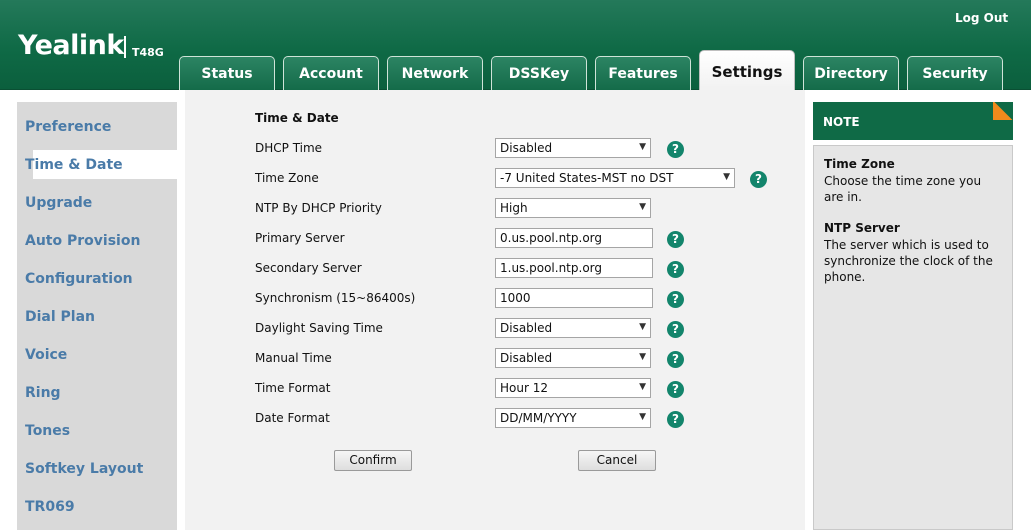 The height and width of the screenshot is (530, 1031). What do you see at coordinates (293, 388) in the screenshot?
I see `label-time-format: Time Format` at bounding box center [293, 388].